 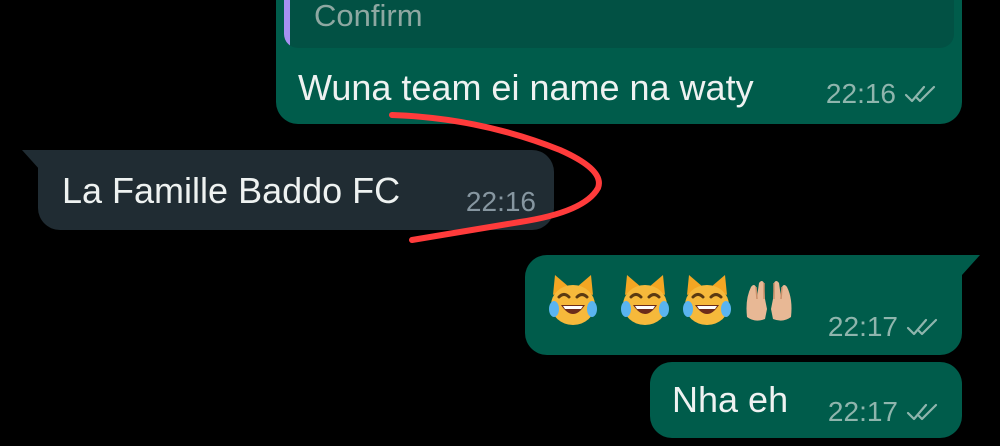 I want to click on message-text: Nha eh, so click(x=730, y=399).